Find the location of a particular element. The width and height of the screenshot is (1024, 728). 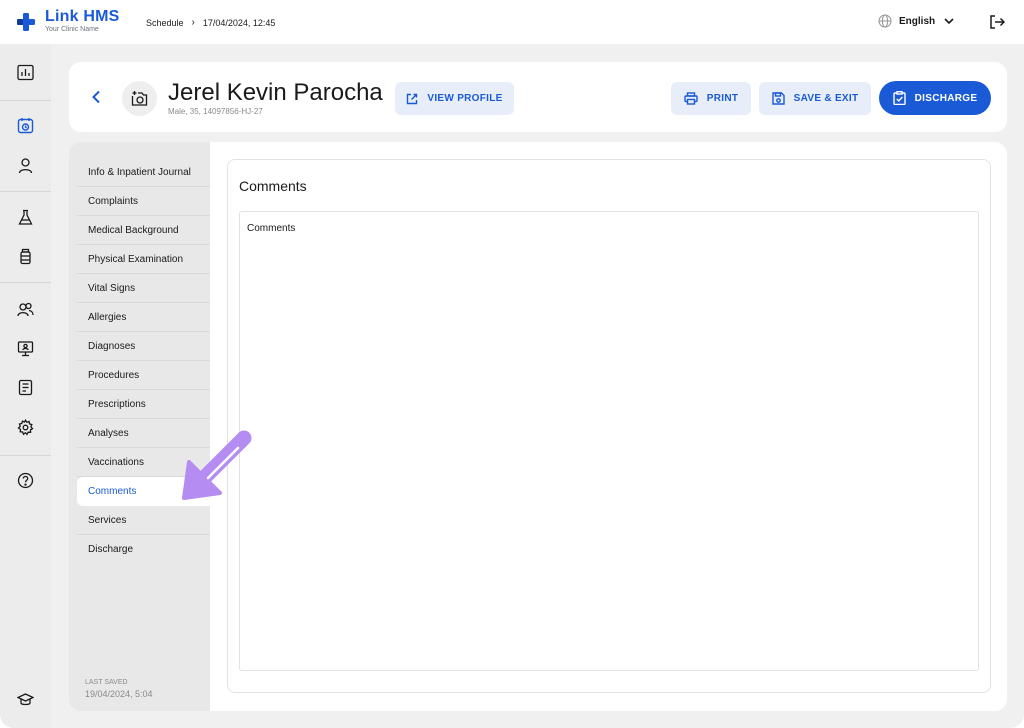

discharge-label: DISCHARGE is located at coordinates (946, 98).